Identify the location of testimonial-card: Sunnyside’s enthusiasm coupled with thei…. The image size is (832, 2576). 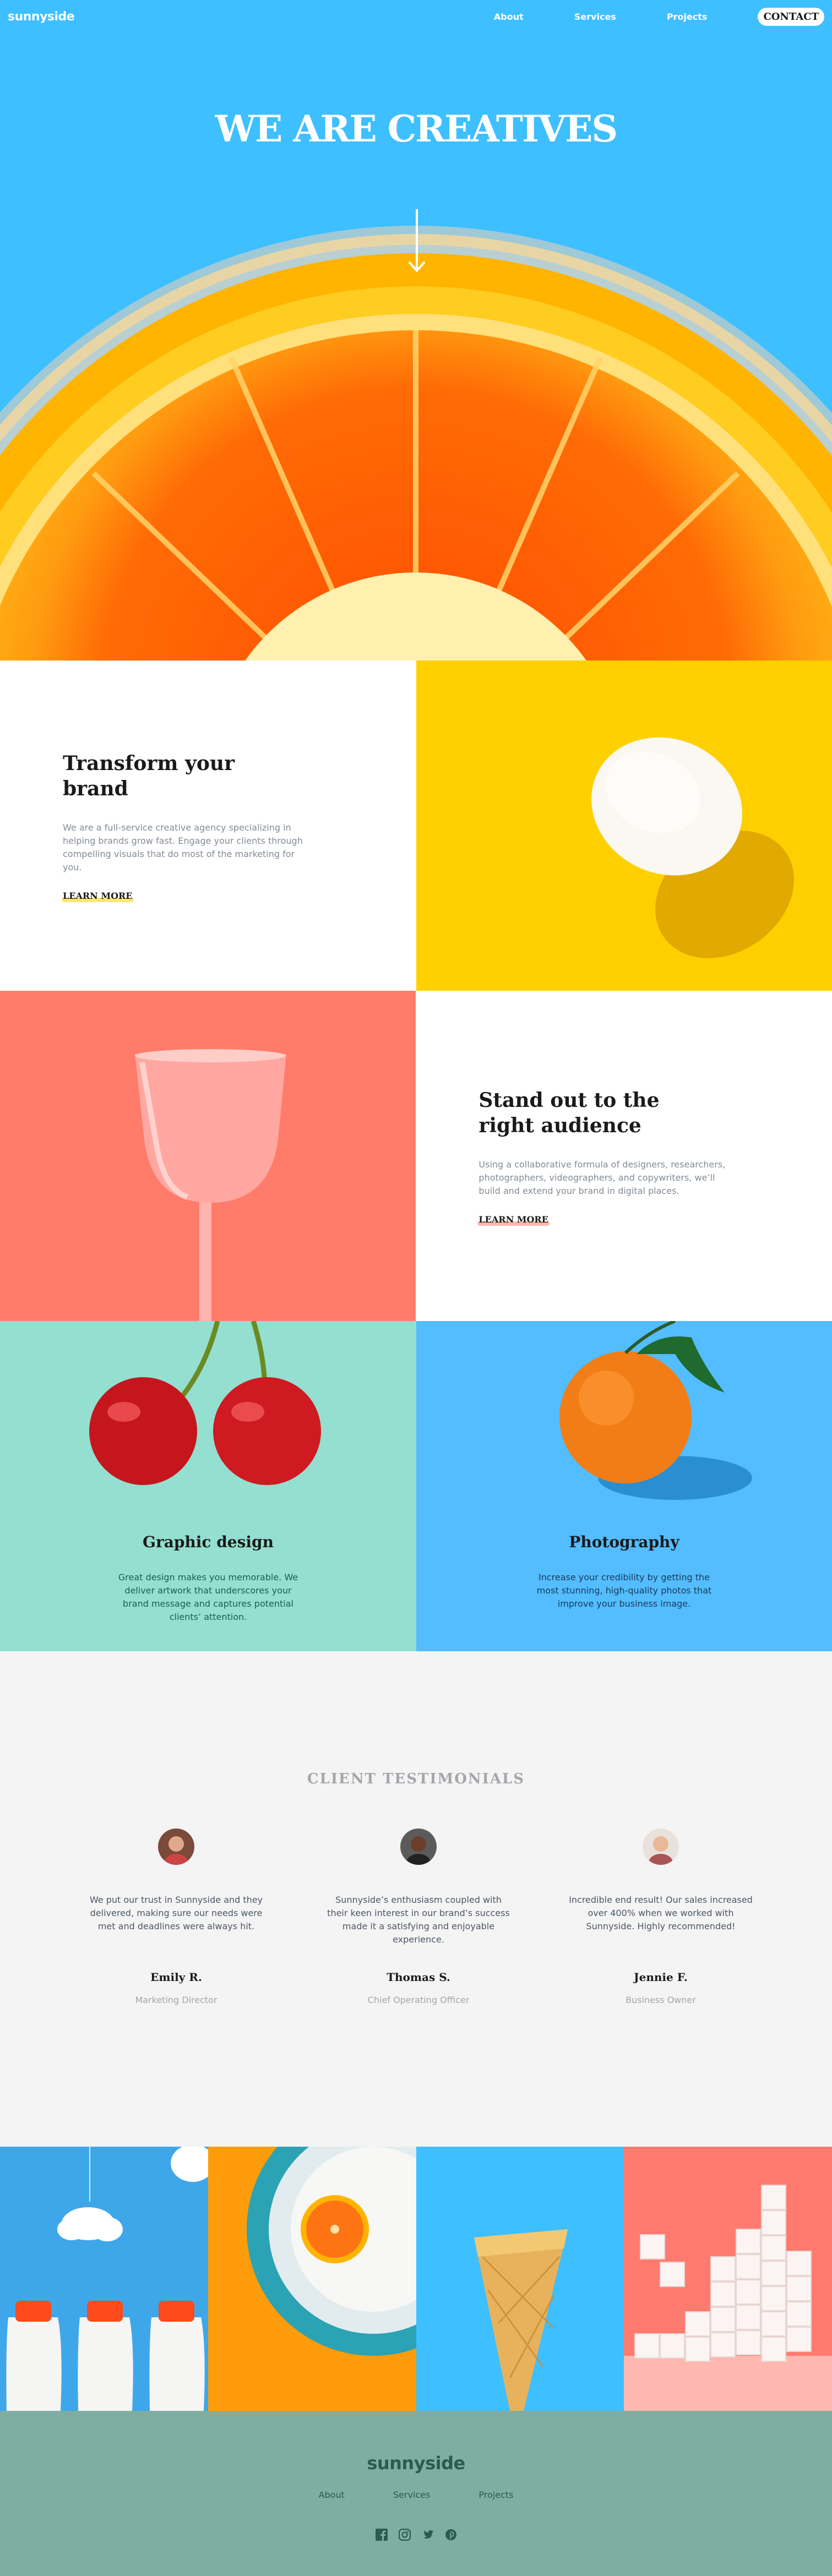
(418, 1917).